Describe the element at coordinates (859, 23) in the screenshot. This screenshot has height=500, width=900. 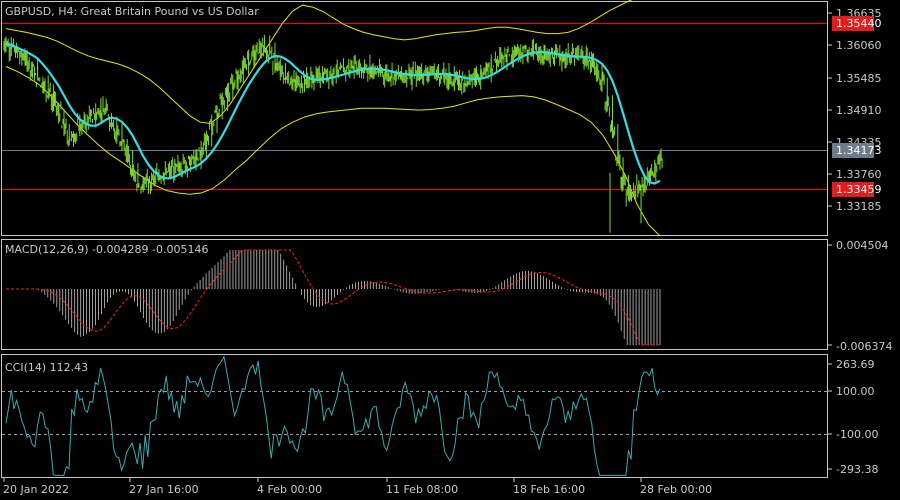
I see `level-label-upper-text: 1.35440` at that location.